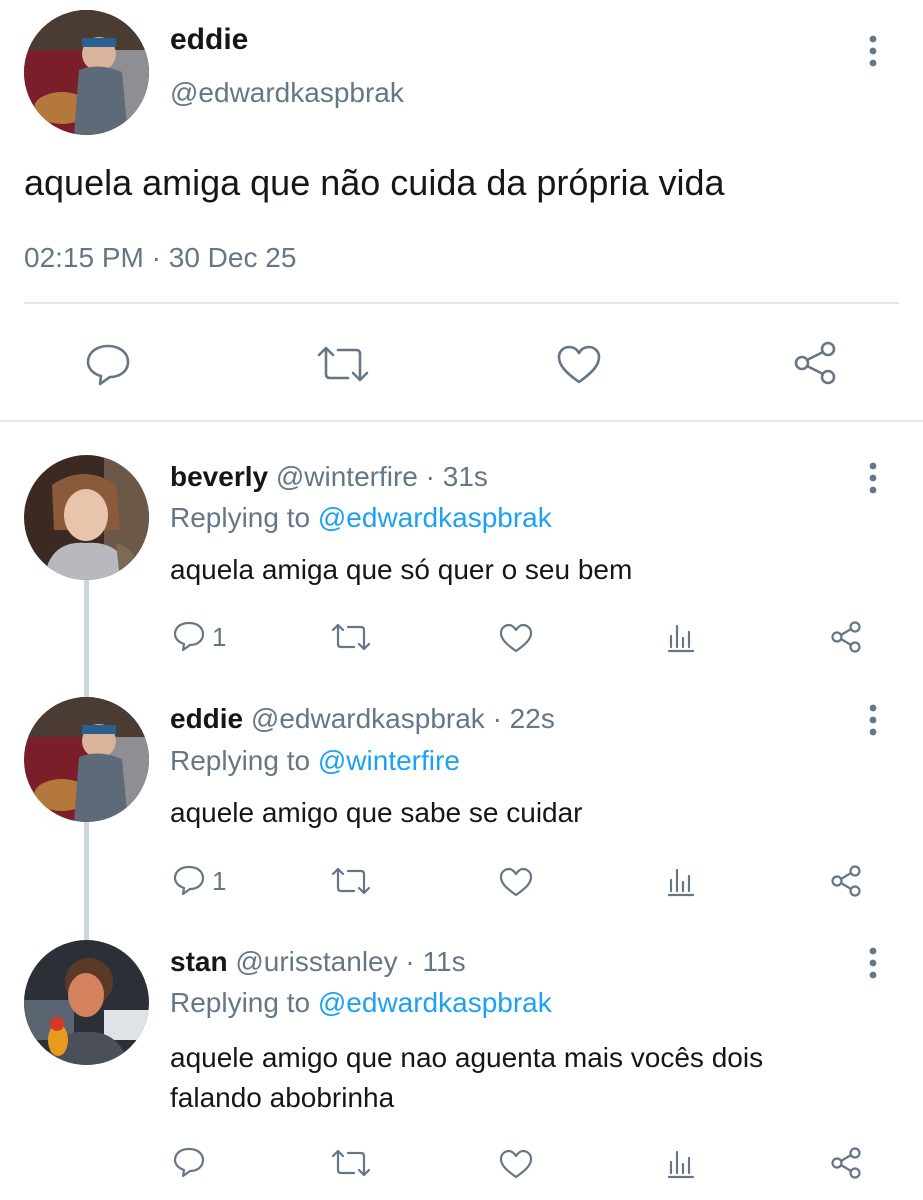  I want to click on reply-text: aquele amigo que sabe se cuidar, so click(376, 812).